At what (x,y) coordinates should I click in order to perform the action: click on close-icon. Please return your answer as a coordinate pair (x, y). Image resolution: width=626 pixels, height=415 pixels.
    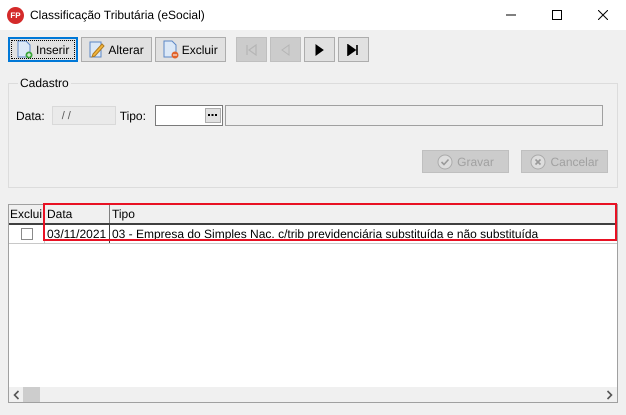
    Looking at the image, I should click on (603, 15).